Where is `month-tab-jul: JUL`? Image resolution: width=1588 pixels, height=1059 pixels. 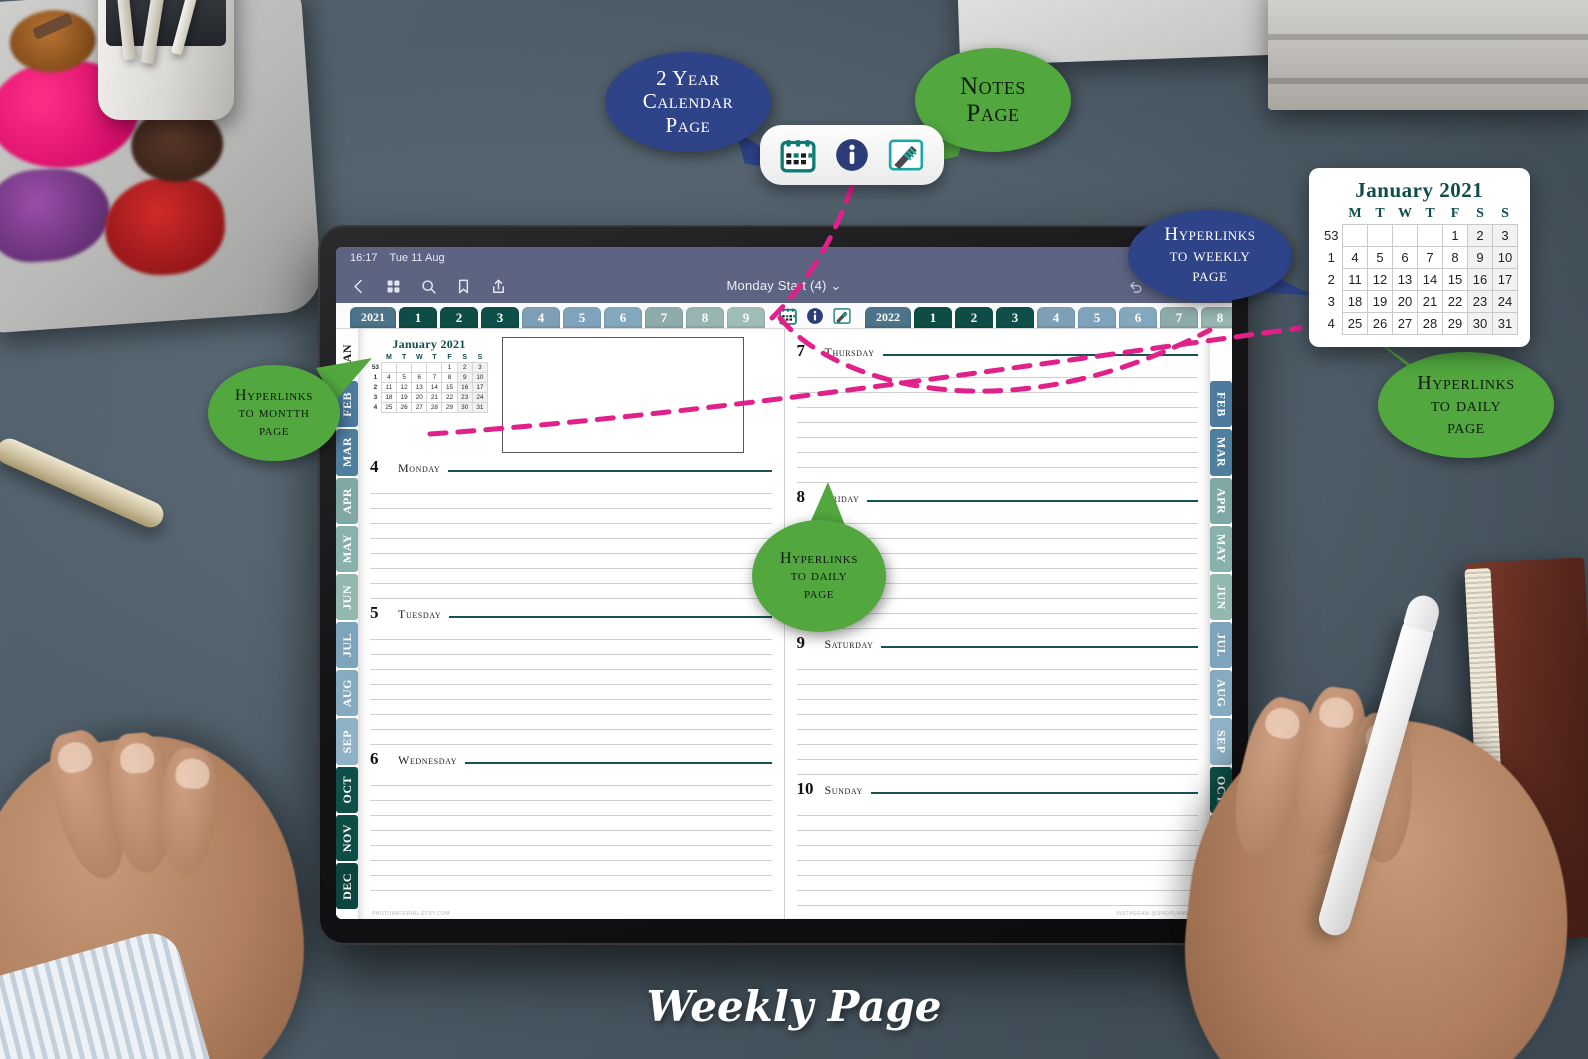
month-tab-jul: JUL is located at coordinates (1221, 645).